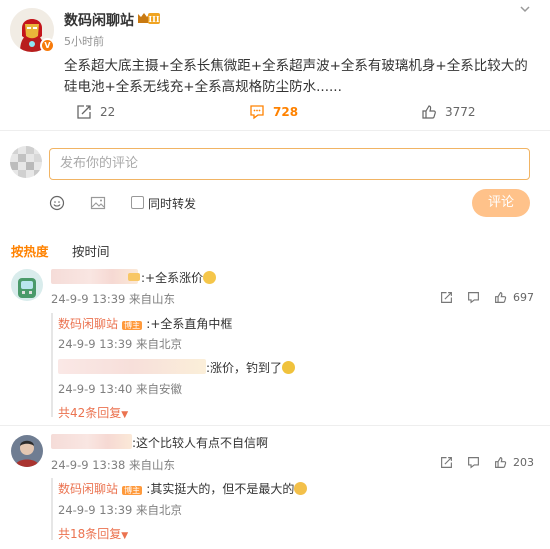 The image size is (550, 549). What do you see at coordinates (93, 412) in the screenshot?
I see `more-replies-link: 共42条回复▼` at bounding box center [93, 412].